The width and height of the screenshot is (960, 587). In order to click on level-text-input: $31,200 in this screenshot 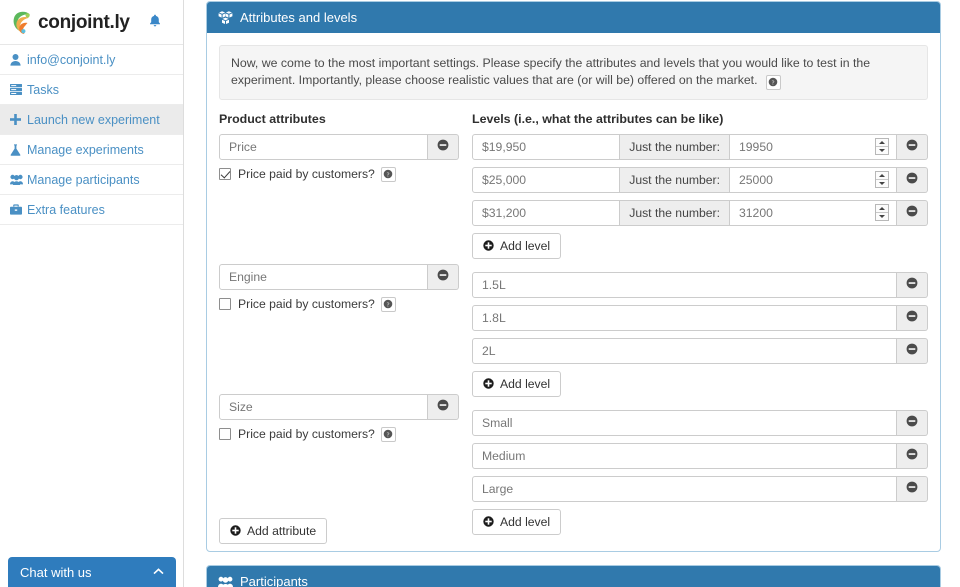, I will do `click(546, 212)`.